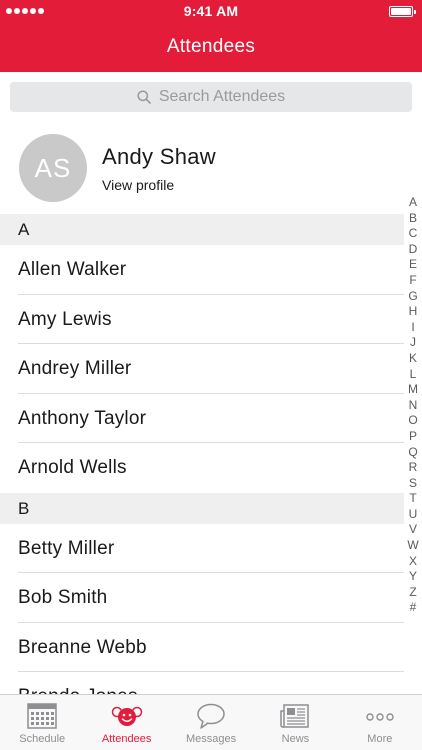 The image size is (422, 750). Describe the element at coordinates (413, 343) in the screenshot. I see `index-letter: J` at that location.